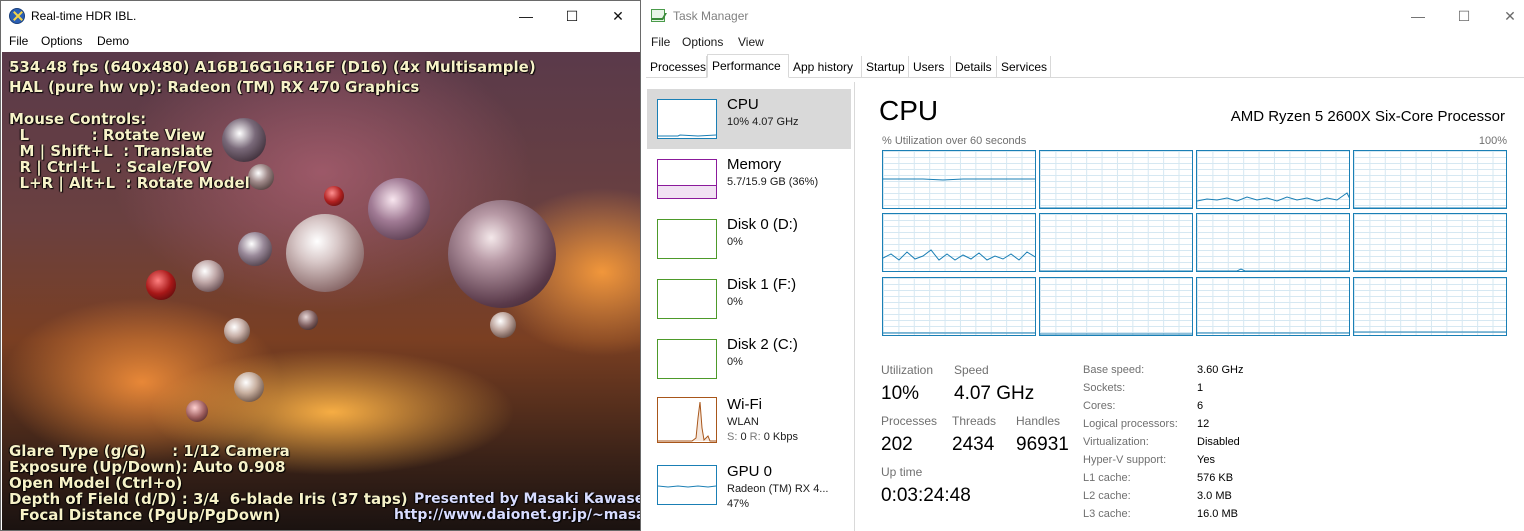 The width and height of the screenshot is (1524, 531). Describe the element at coordinates (754, 164) in the screenshot. I see `sidebar-item-label: Memory` at that location.